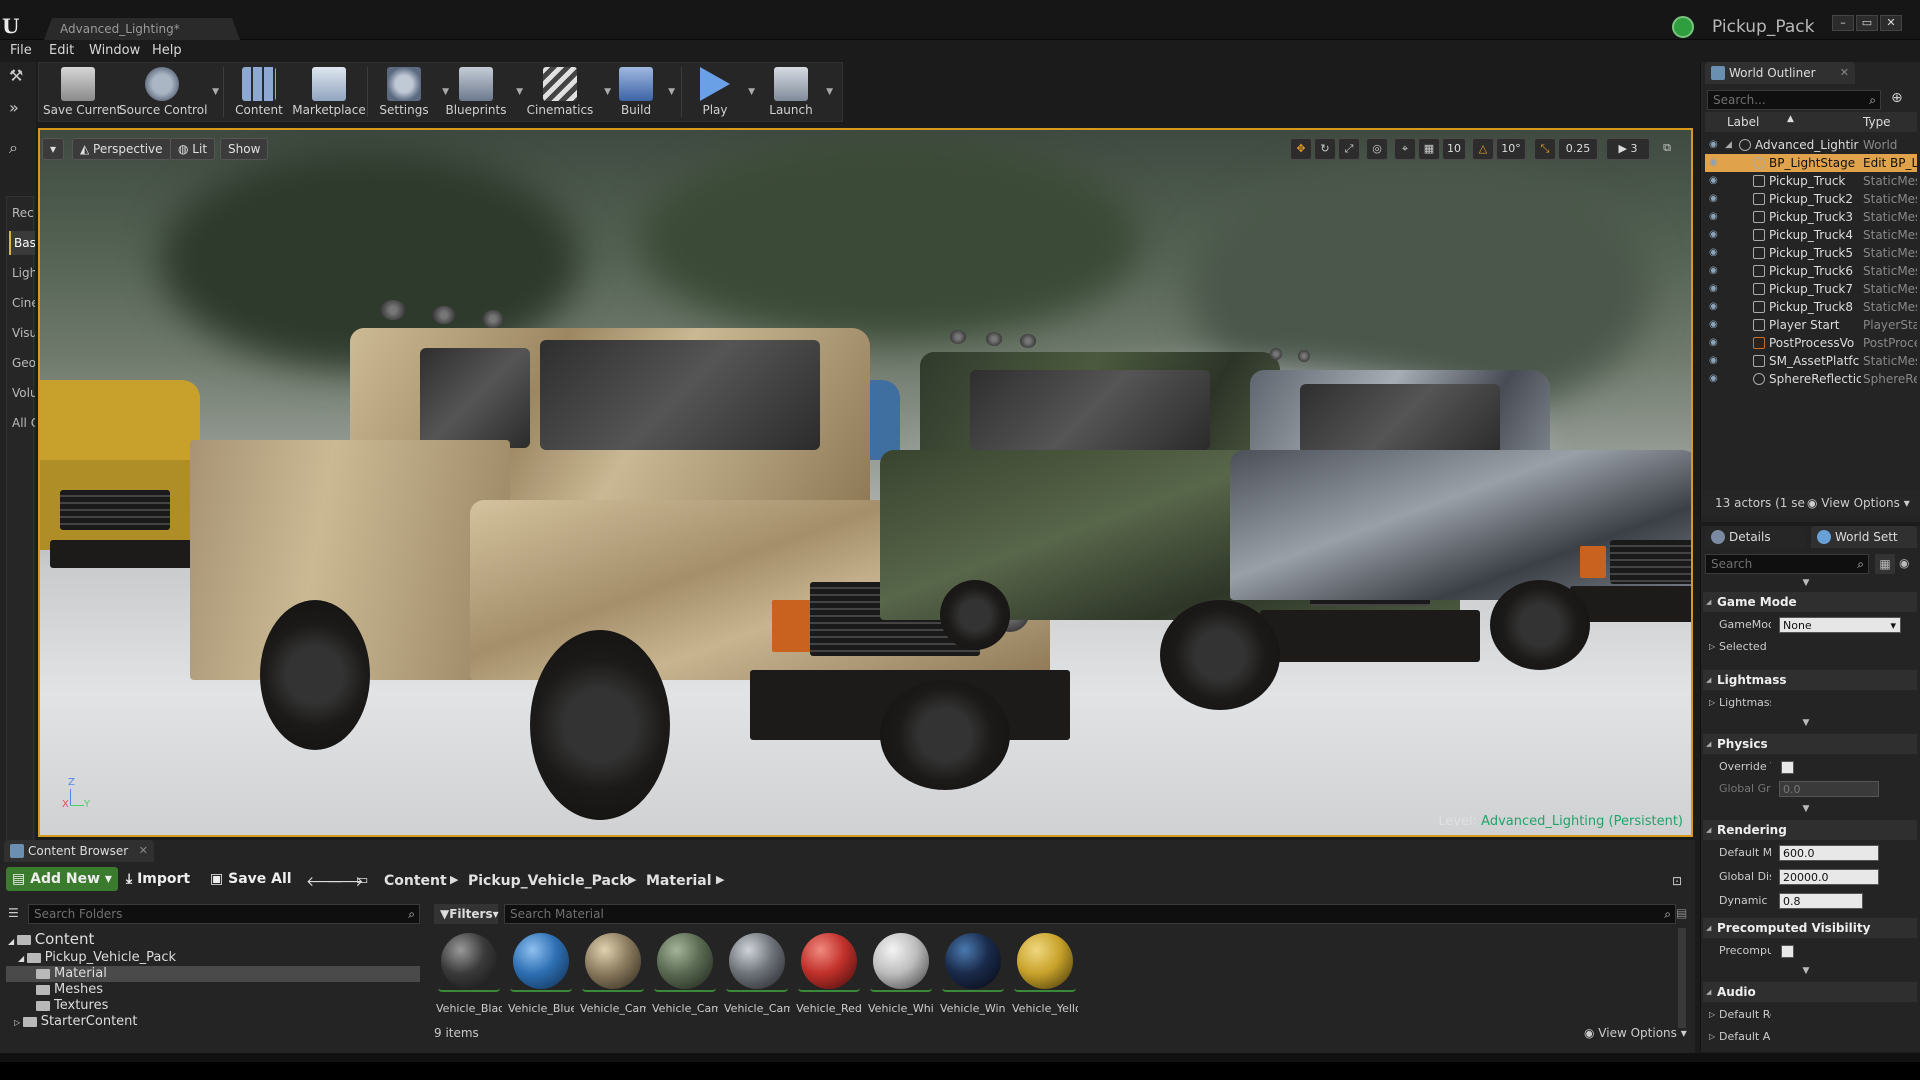  I want to click on outliner-row: ◉ SphereReflectic SphereRef, so click(1811, 379).